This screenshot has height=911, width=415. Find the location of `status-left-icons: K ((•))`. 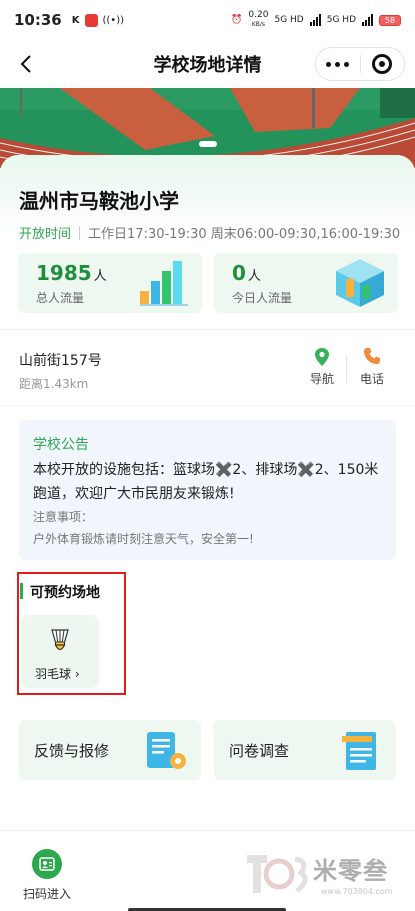

status-left-icons: K ((•)) is located at coordinates (98, 20).